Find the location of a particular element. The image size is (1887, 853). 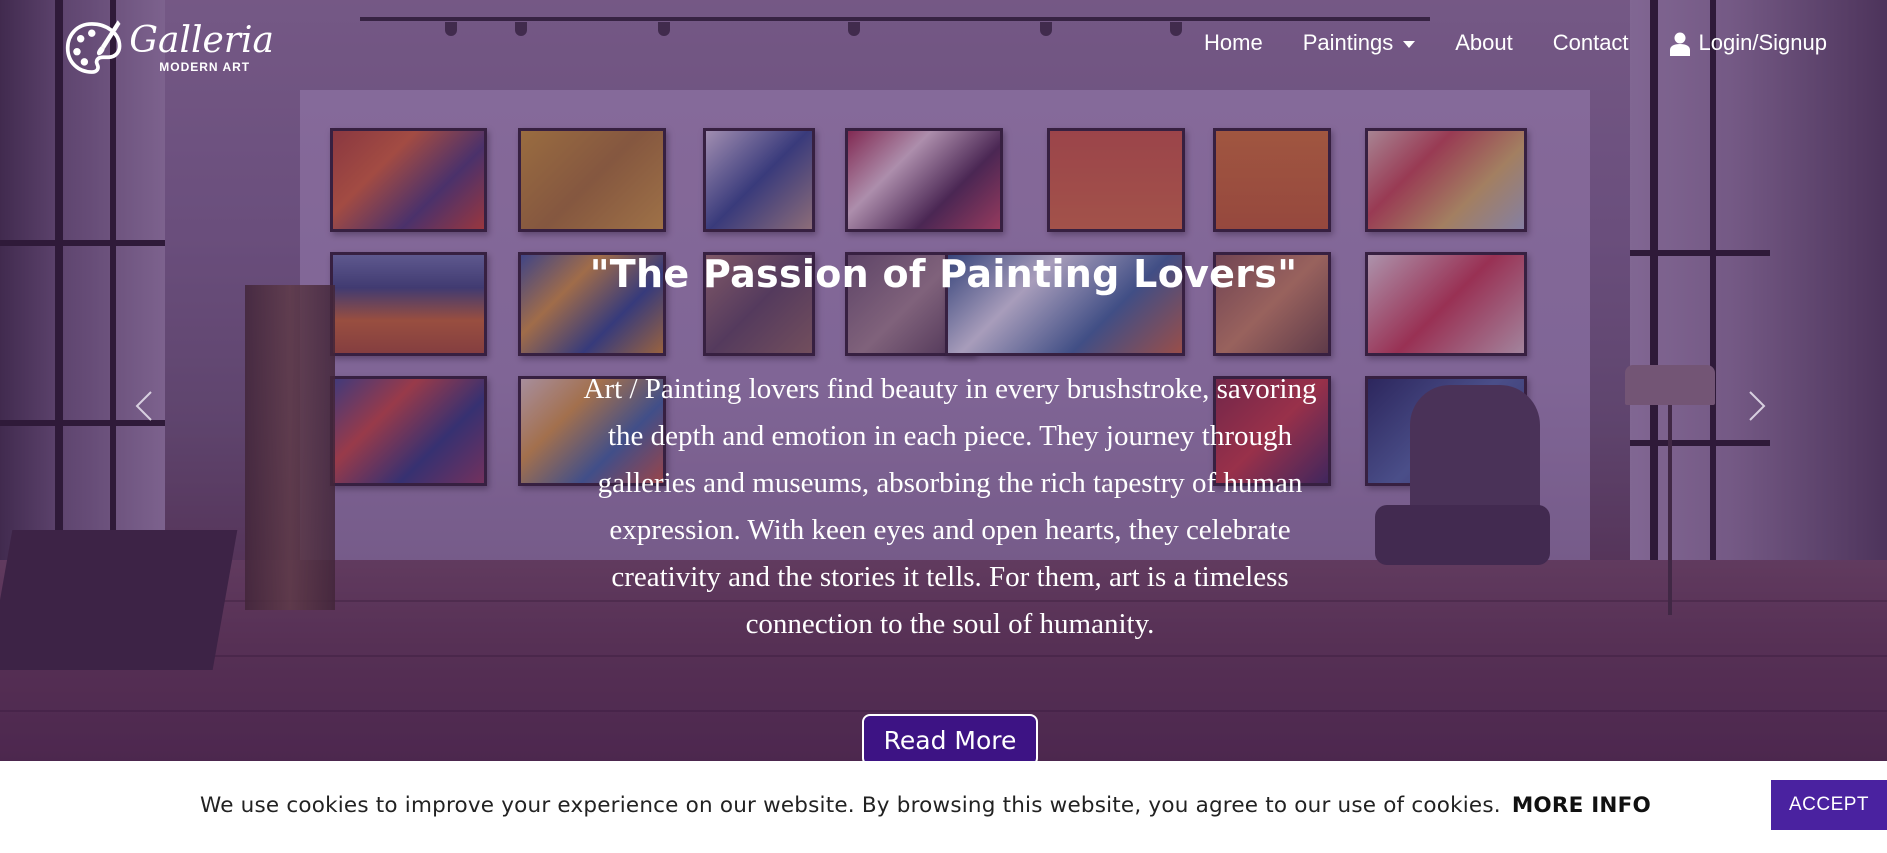

nav-contact: Contact is located at coordinates (1591, 43).